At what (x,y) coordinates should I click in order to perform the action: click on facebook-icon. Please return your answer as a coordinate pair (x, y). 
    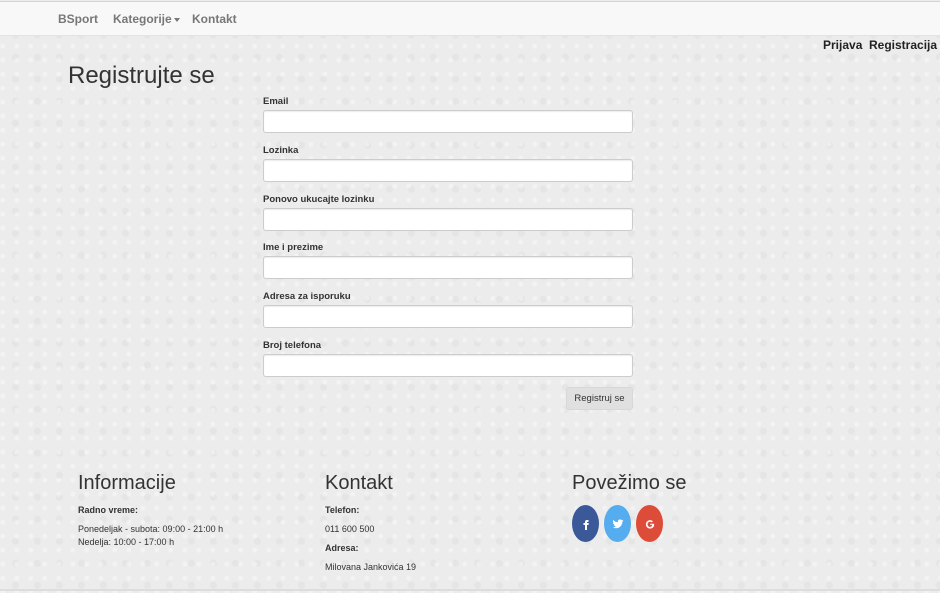
    Looking at the image, I should click on (586, 524).